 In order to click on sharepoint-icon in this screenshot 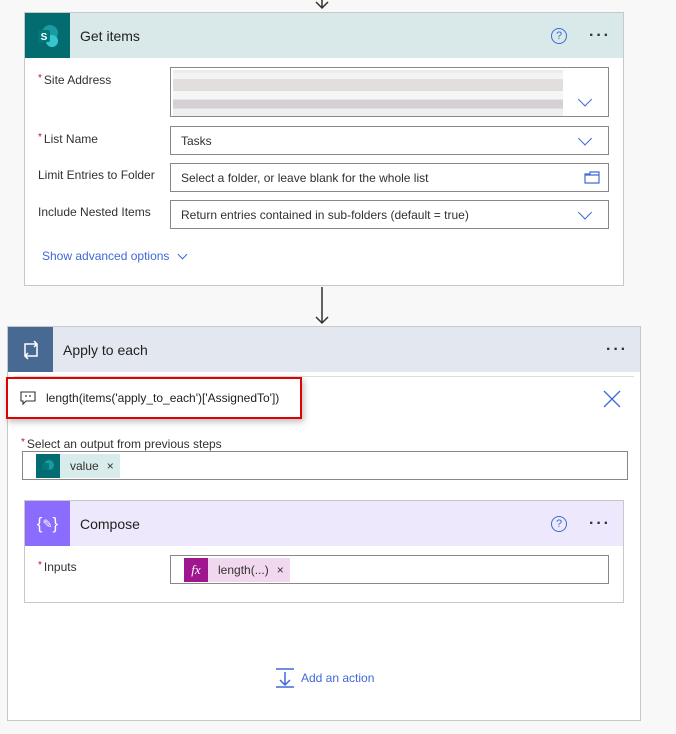, I will do `click(48, 465)`.